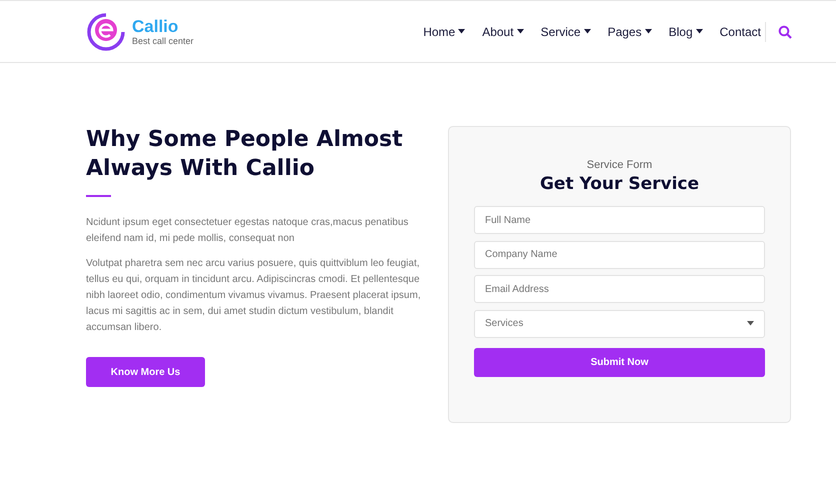 This screenshot has height=484, width=836. I want to click on body-text: Volutpat pharetra sem nec arcu varius posuere, quis quittviblum leo feugiat, tellus eu qui, orquam in tincidunt arcu. Adipiscincras cmodi. Et pellentesque nibh laoreet odio, condimentum vivamus vivamus. Praesent placerat ipsum, lacus mi sagittis ac in sem, dui amet studin dictum vestibulum, blandit accumsan libero., so click(254, 296).